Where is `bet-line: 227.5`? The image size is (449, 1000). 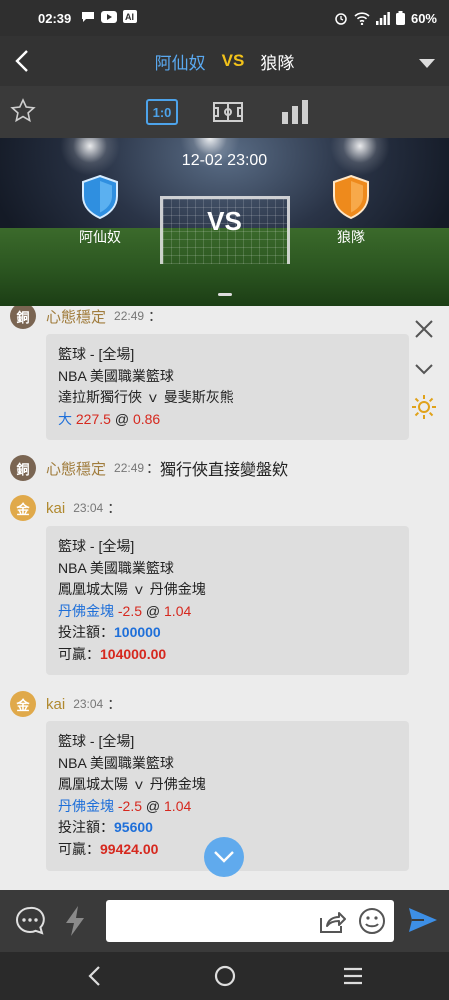 bet-line: 227.5 is located at coordinates (93, 418).